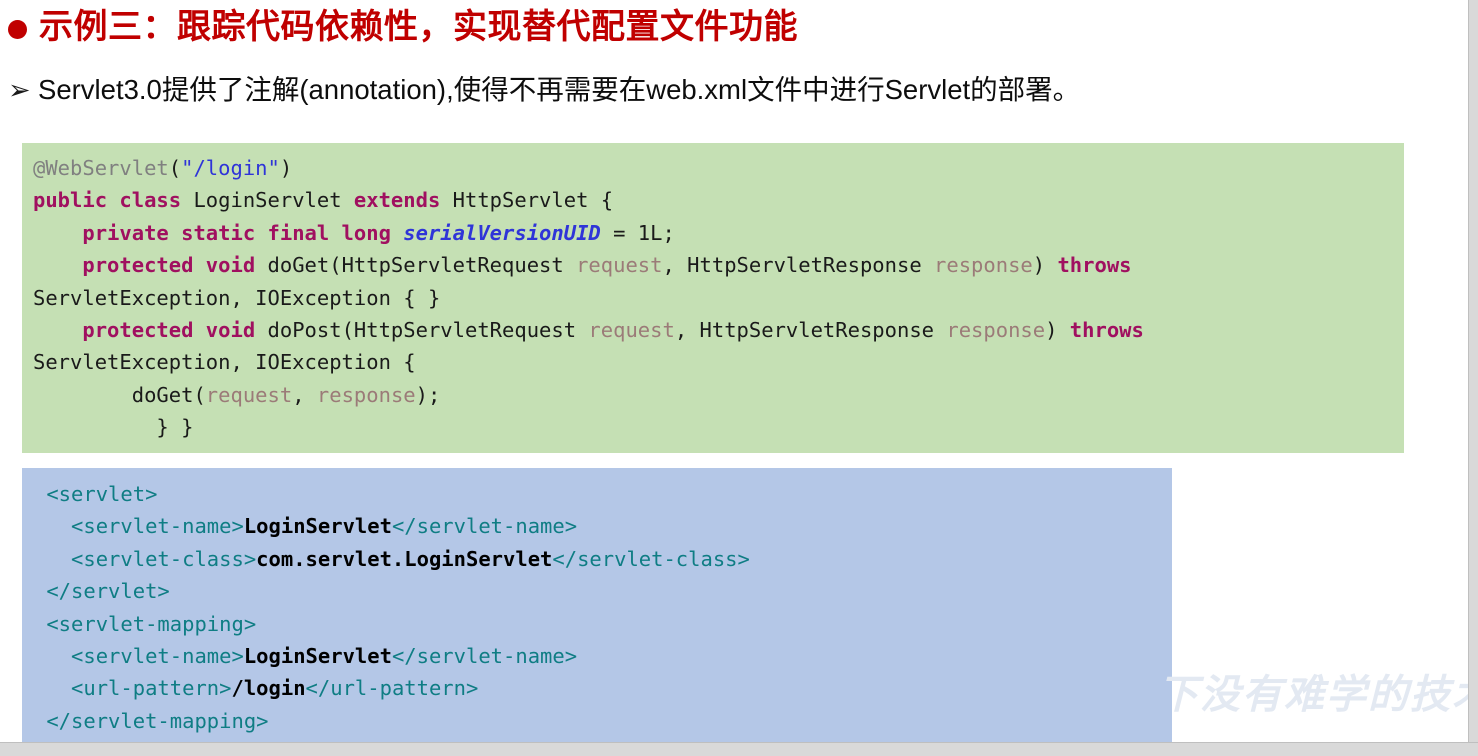 The image size is (1478, 756). What do you see at coordinates (102, 591) in the screenshot?
I see `xml-code-token: </servlet>` at bounding box center [102, 591].